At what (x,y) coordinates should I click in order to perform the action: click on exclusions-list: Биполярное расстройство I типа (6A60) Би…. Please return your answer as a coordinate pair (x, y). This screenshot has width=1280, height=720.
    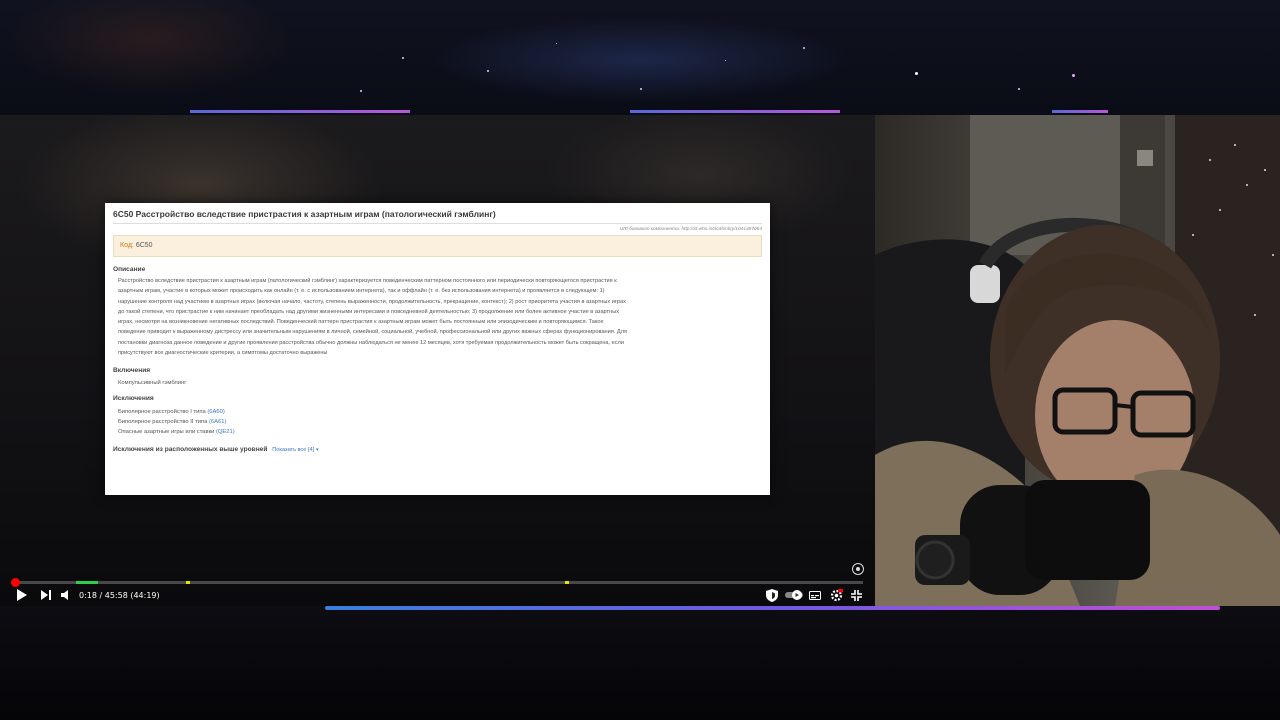
    Looking at the image, I should click on (440, 422).